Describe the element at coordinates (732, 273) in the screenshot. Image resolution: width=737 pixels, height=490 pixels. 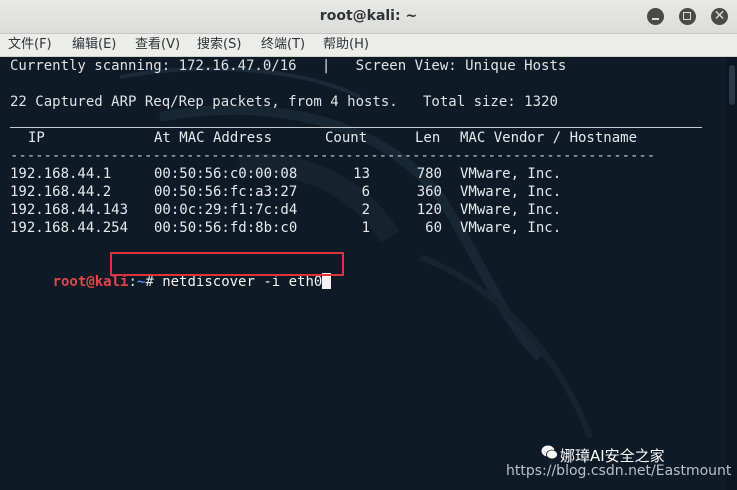
I see `terminal-scrollbar` at that location.